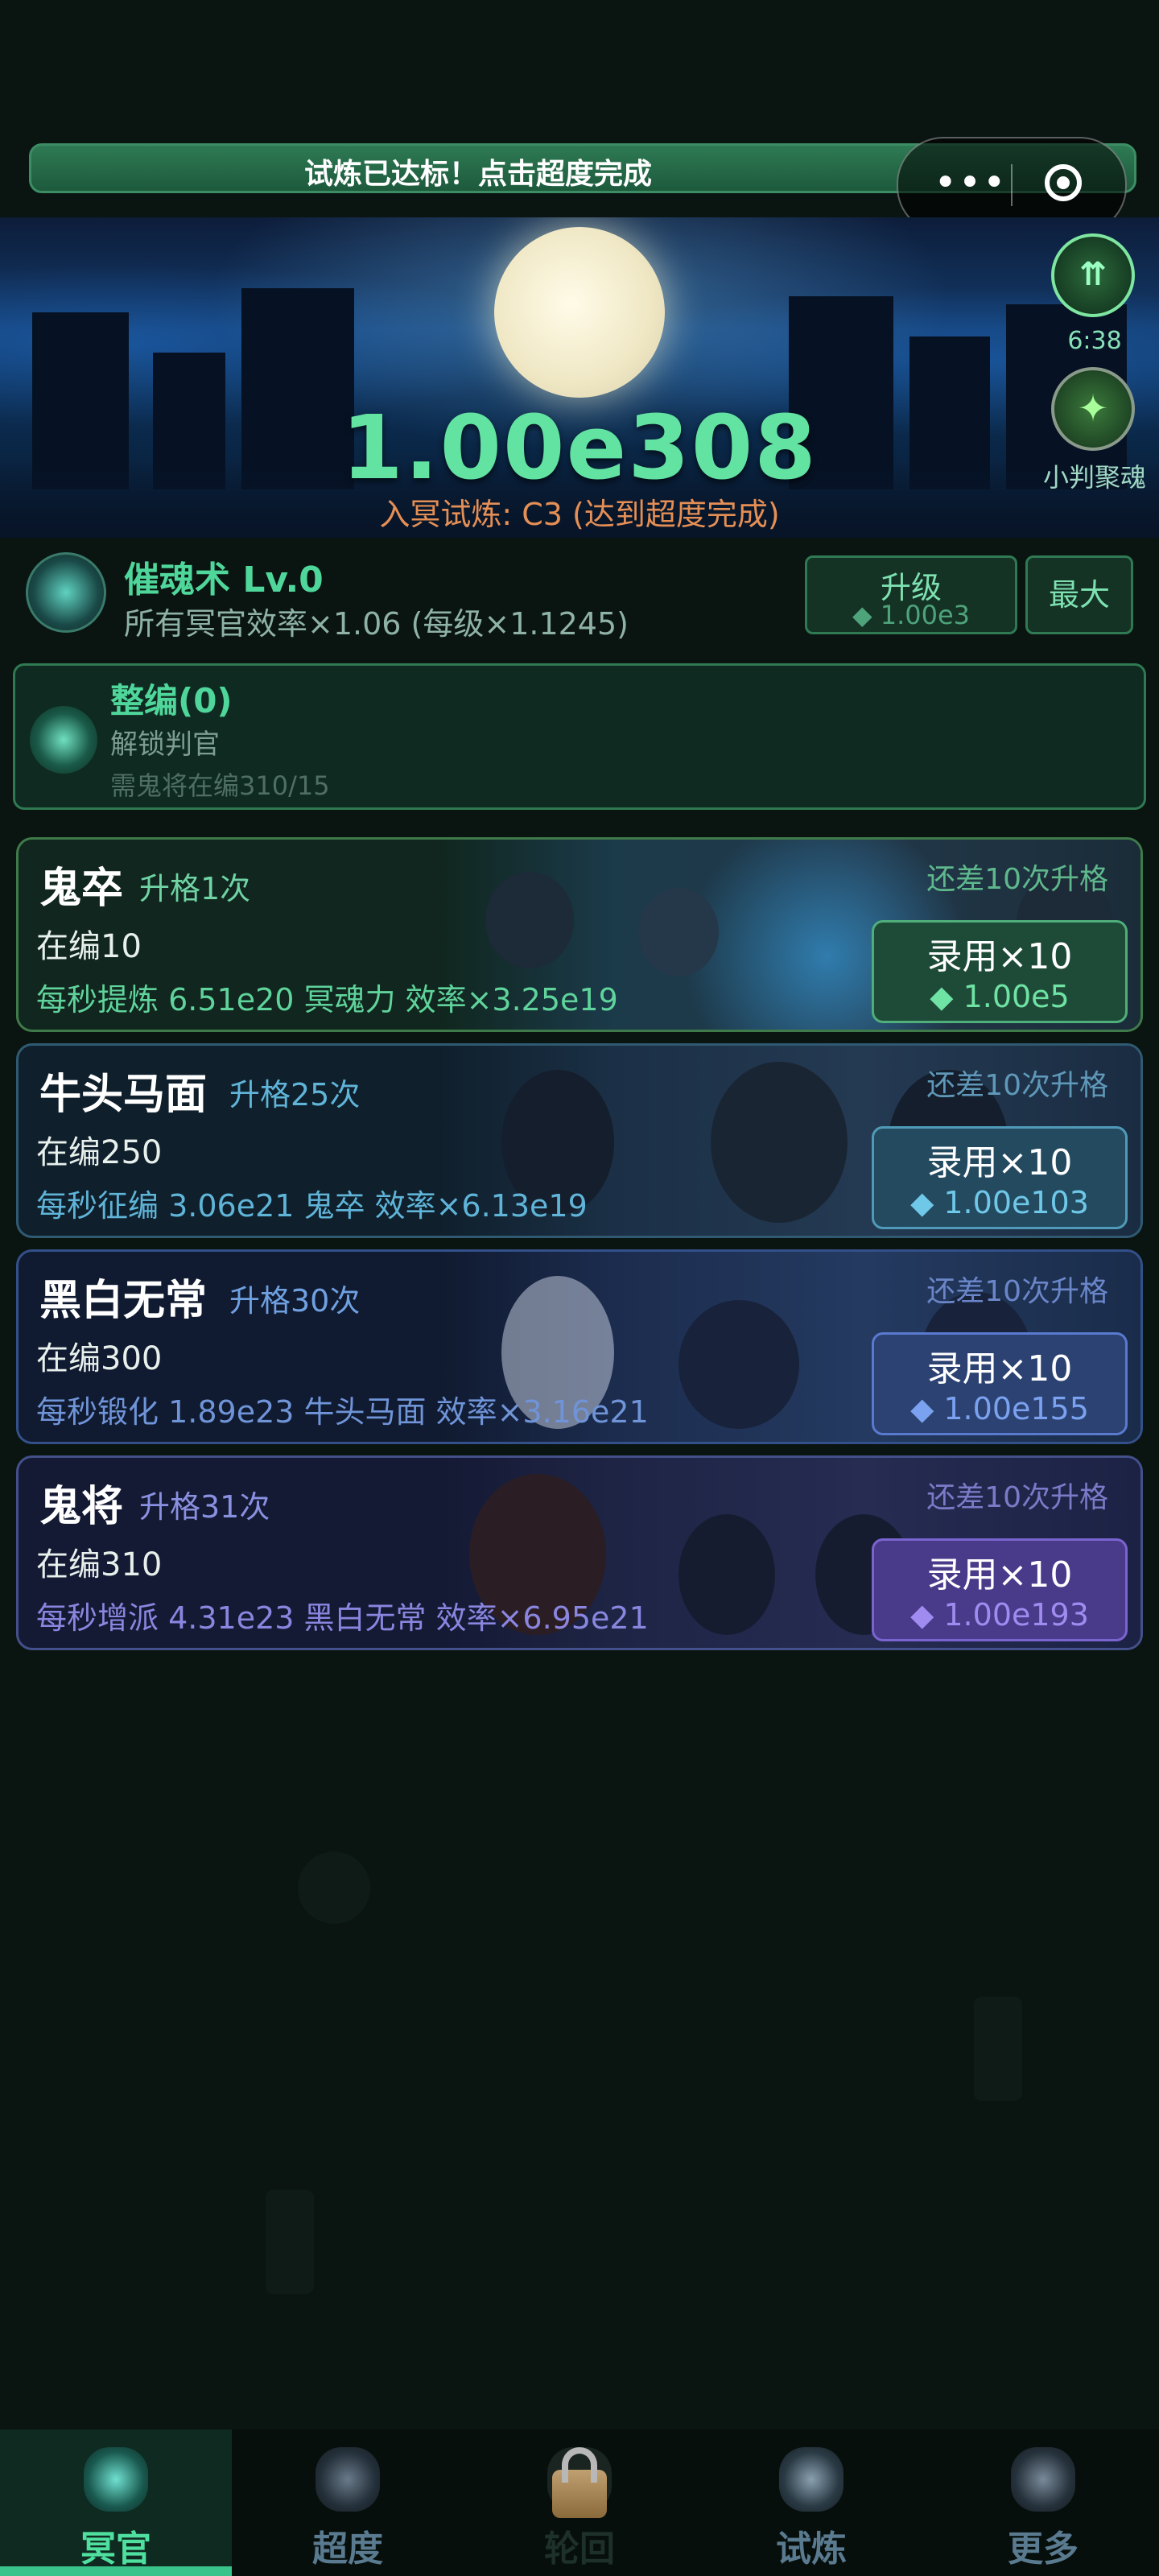 The image size is (1159, 2576). What do you see at coordinates (81, 889) in the screenshot?
I see `unit-name: 鬼卒` at bounding box center [81, 889].